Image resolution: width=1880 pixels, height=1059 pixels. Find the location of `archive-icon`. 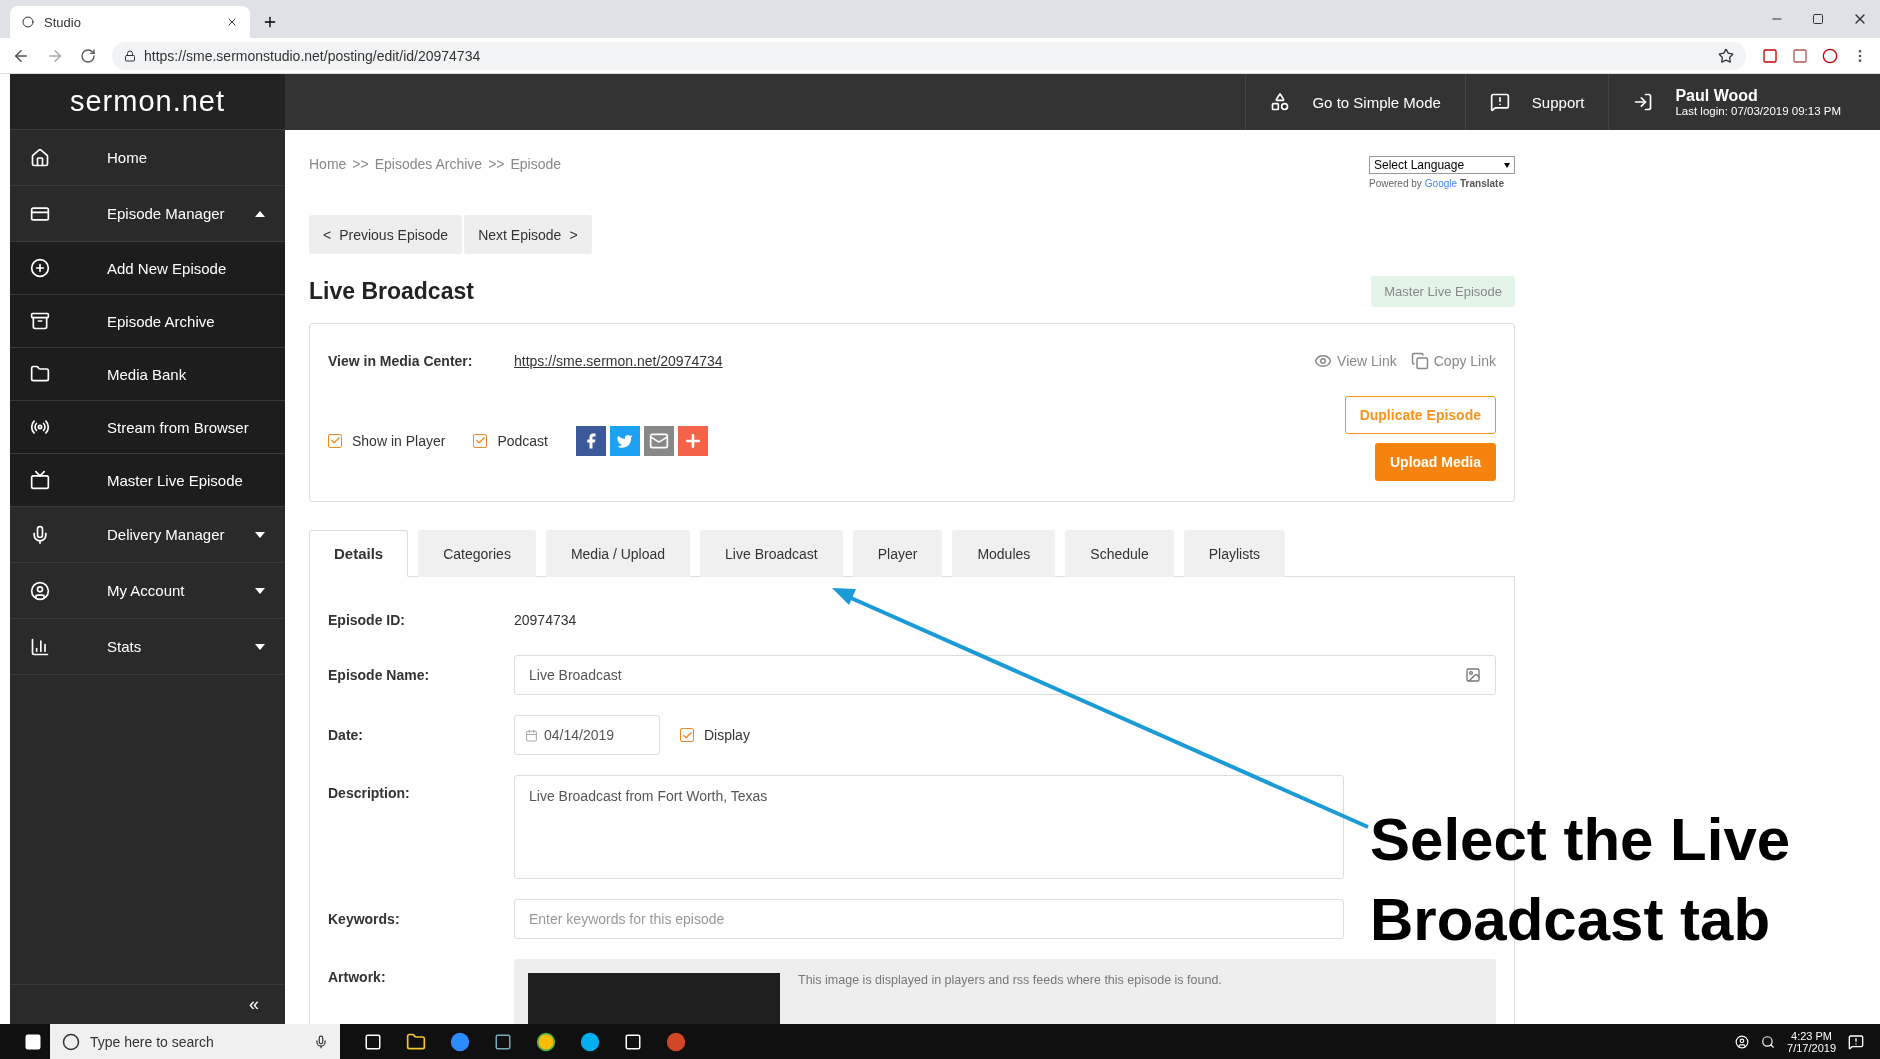

archive-icon is located at coordinates (40, 321).